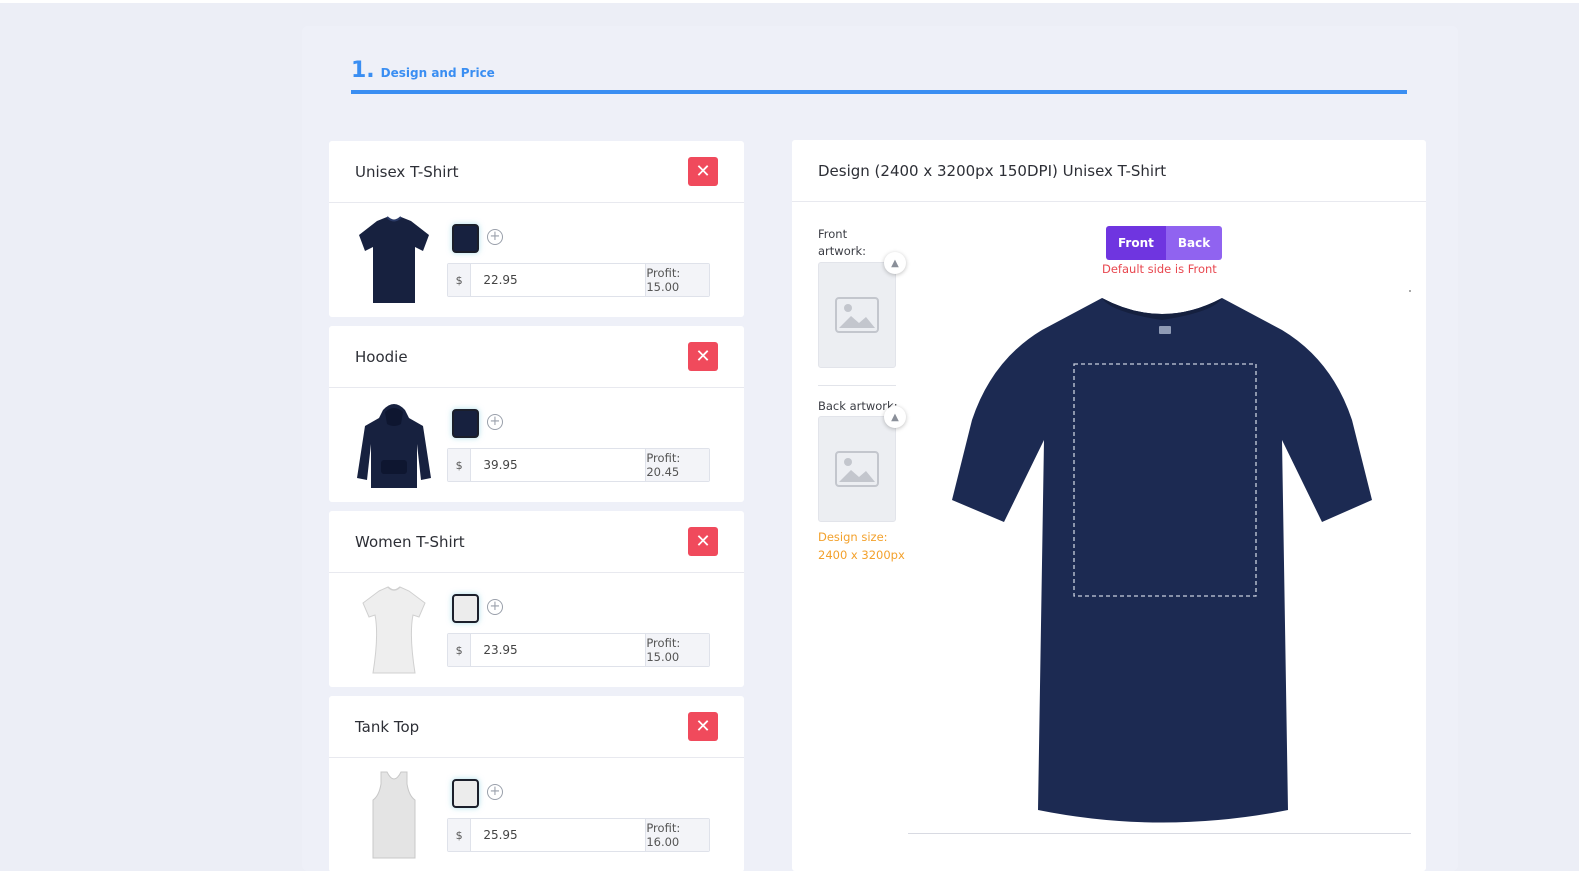 The height and width of the screenshot is (871, 1579). Describe the element at coordinates (387, 726) in the screenshot. I see `product-title: Tank Top` at that location.